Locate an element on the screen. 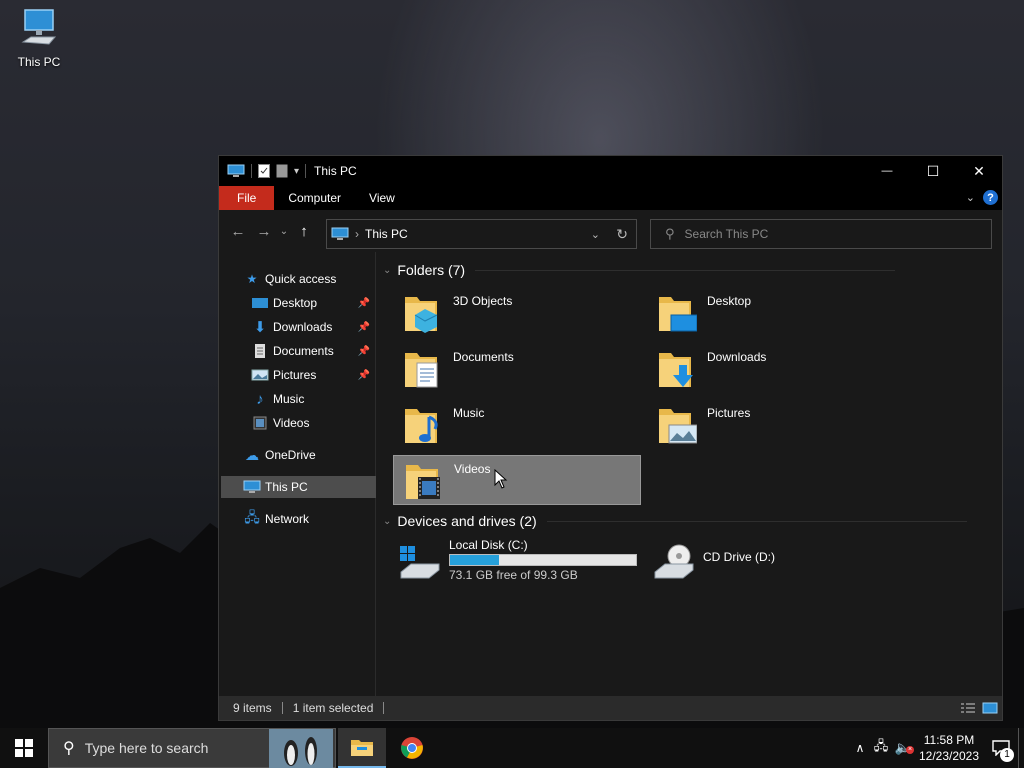  sidebar-item-label: Desktop is located at coordinates (295, 303).